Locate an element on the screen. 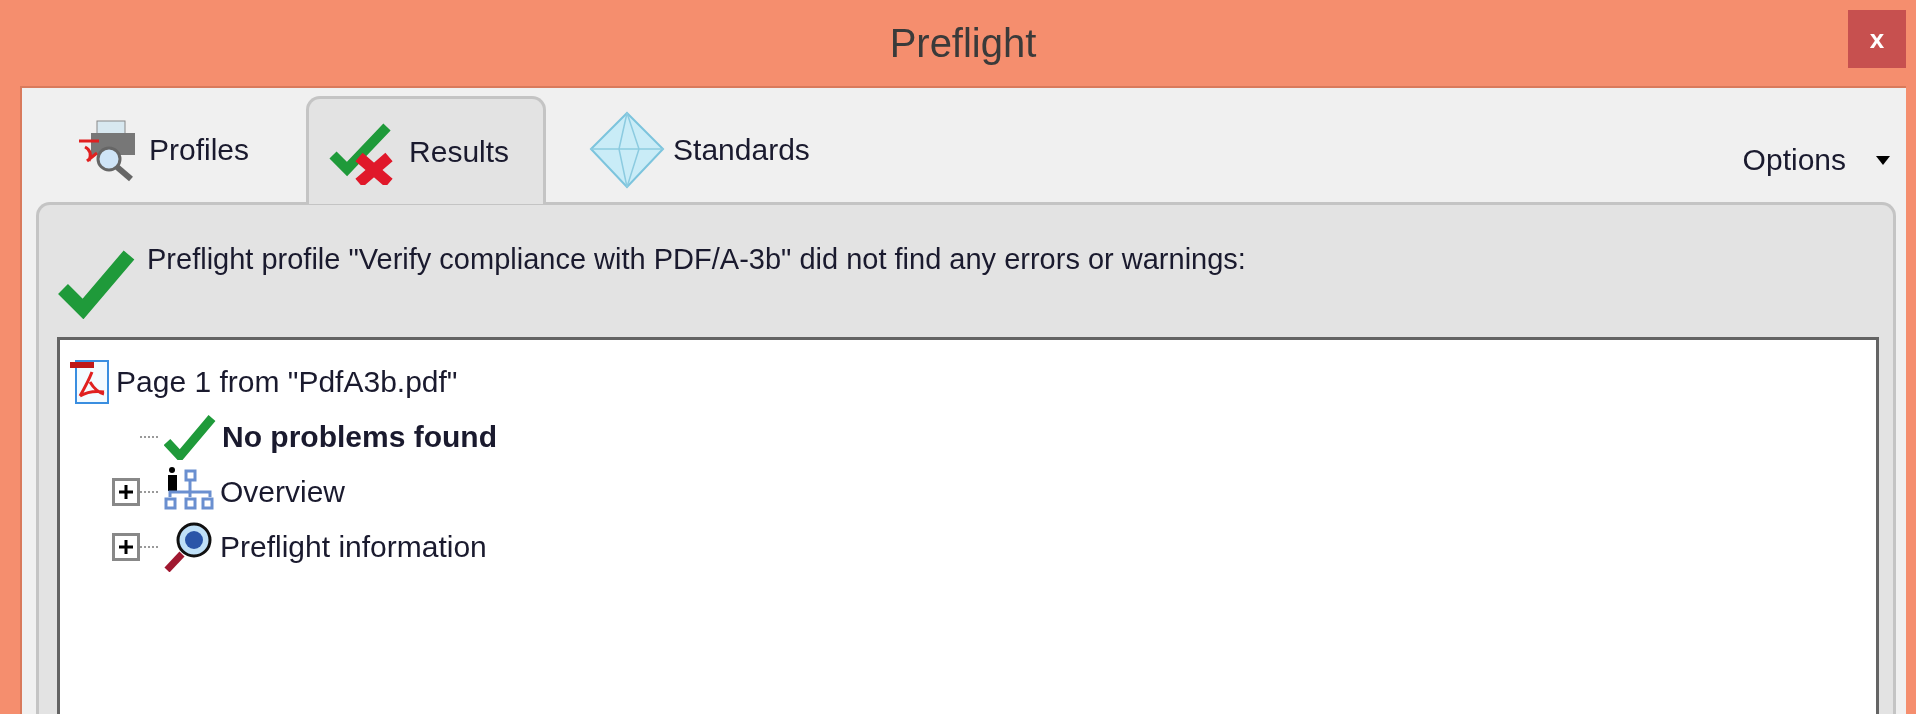 The image size is (1916, 714). magnifier-icon is located at coordinates (189, 546).